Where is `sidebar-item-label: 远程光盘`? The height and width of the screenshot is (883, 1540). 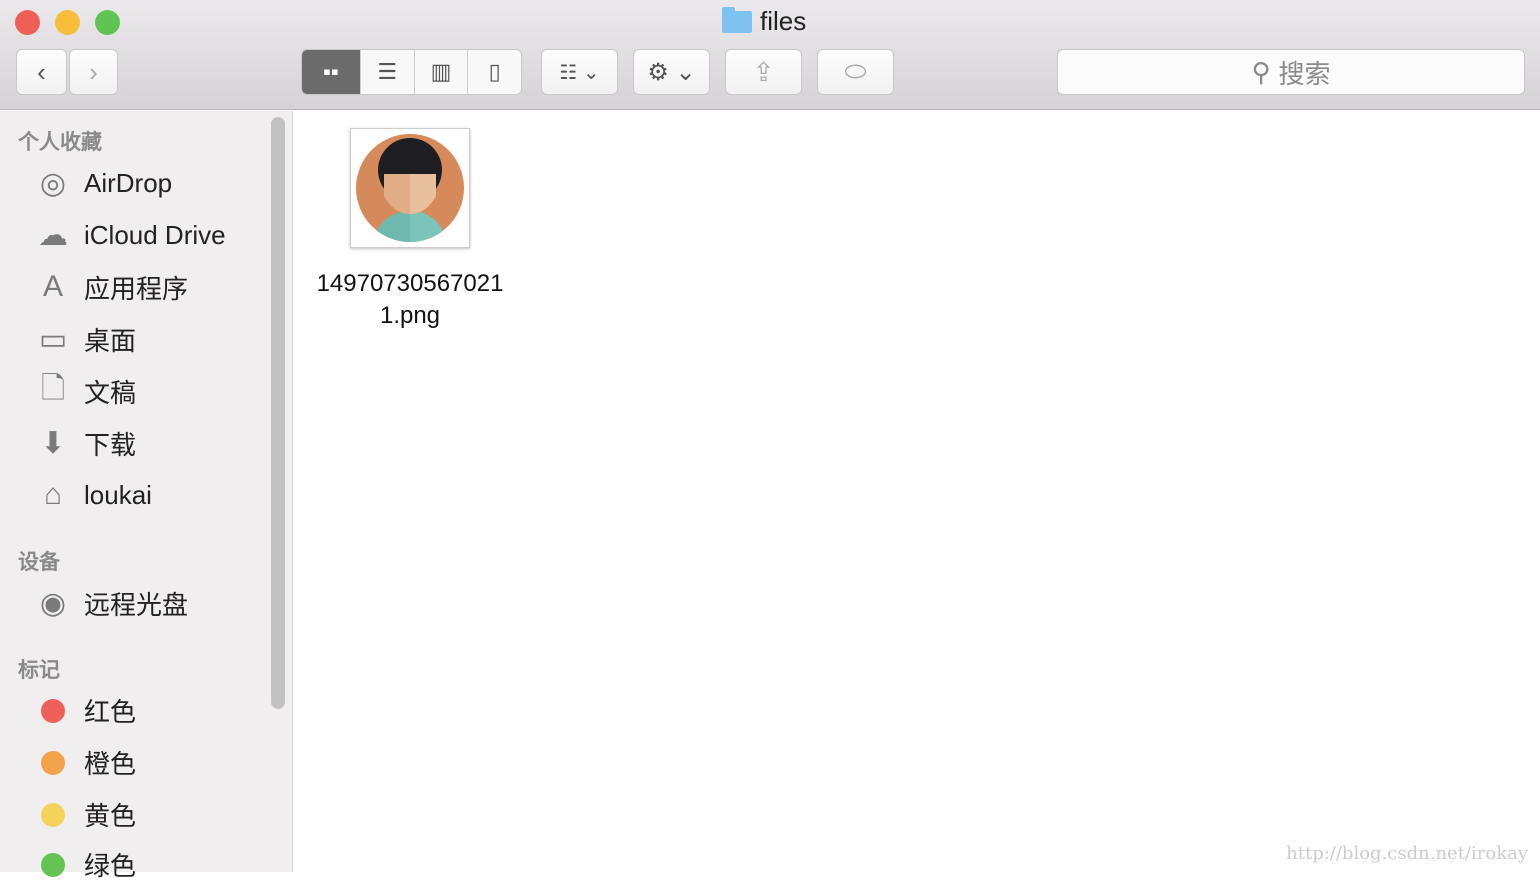
sidebar-item-label: 远程光盘 is located at coordinates (136, 604).